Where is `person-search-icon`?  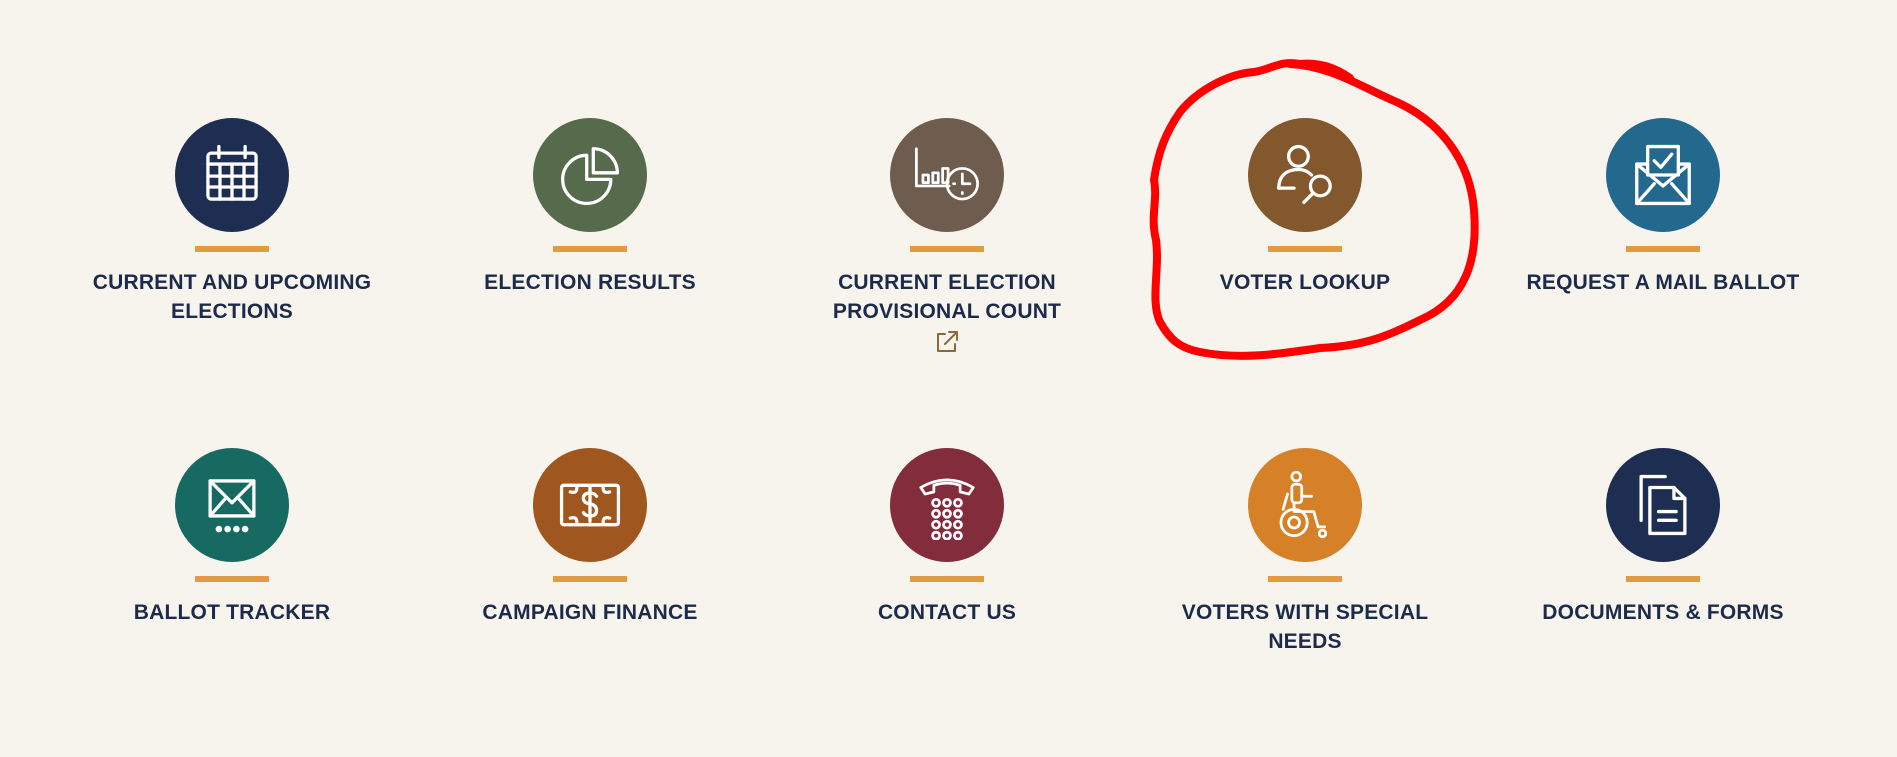 person-search-icon is located at coordinates (1304, 174).